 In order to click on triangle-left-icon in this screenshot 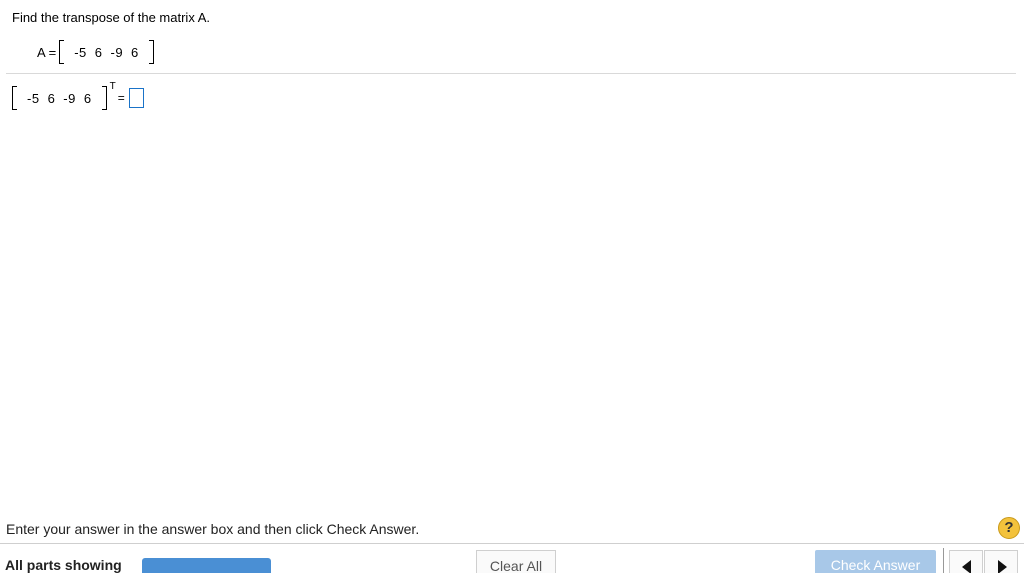, I will do `click(966, 566)`.